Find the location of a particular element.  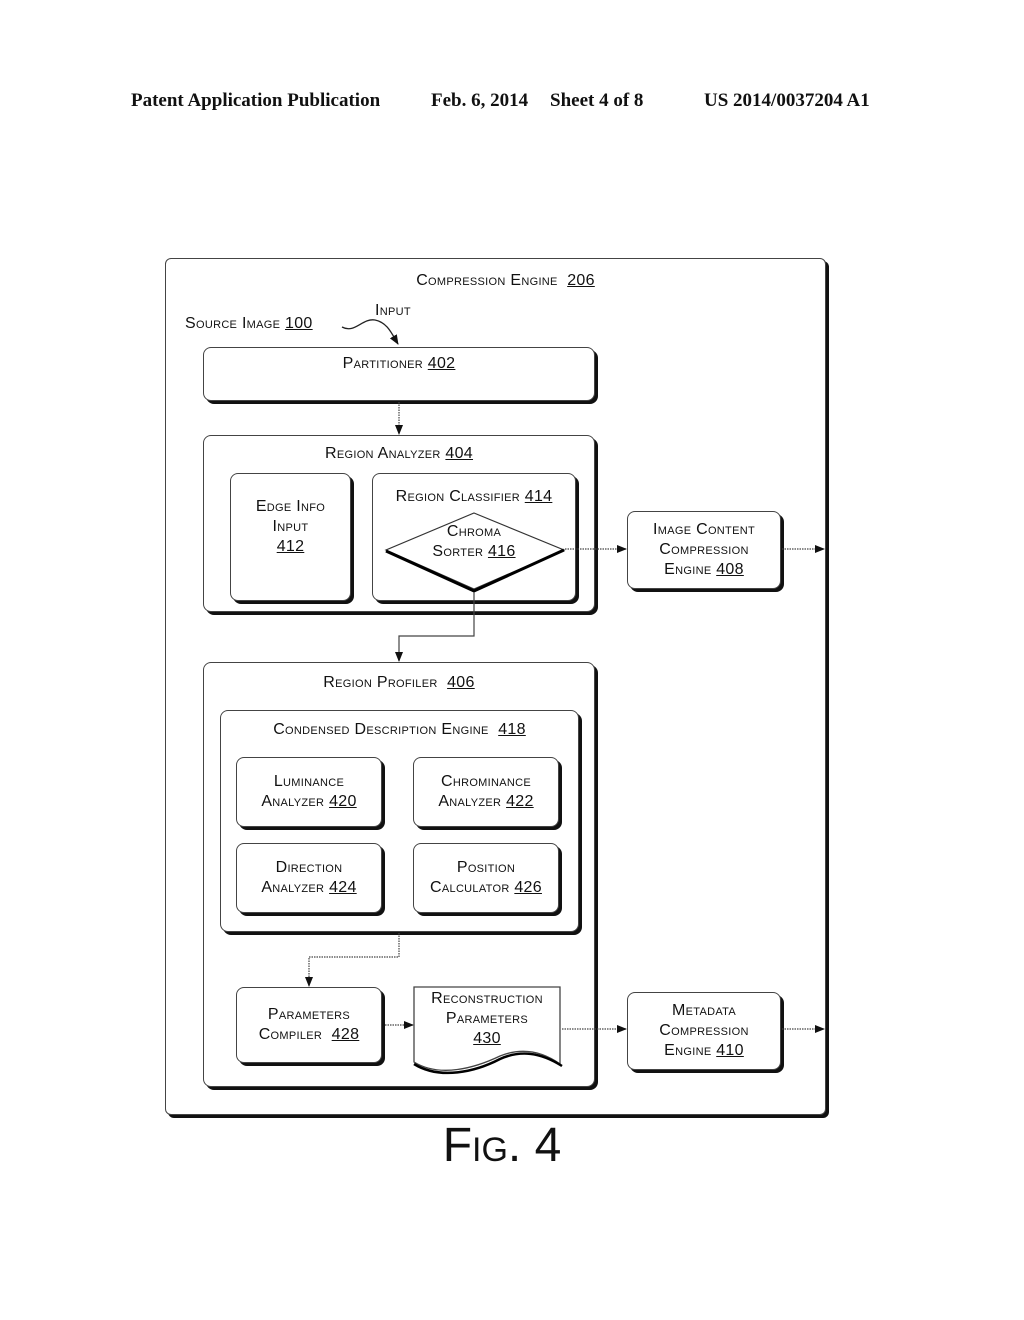

figure-label: Fig. 4 is located at coordinates (502, 1145).